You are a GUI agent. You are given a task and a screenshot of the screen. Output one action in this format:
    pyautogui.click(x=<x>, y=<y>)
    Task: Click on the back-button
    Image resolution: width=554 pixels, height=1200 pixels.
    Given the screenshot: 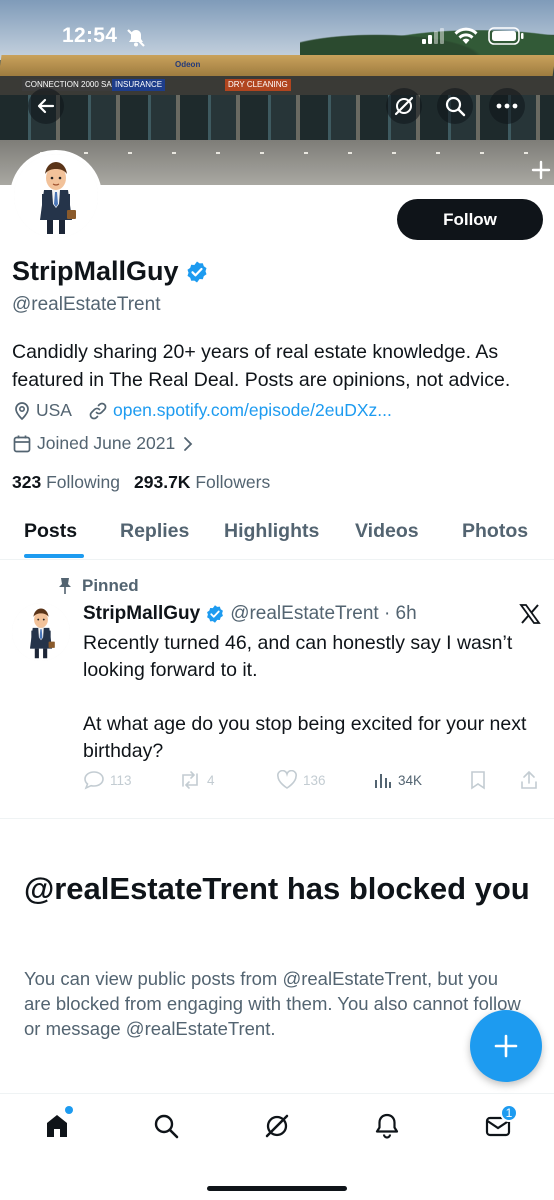 What is the action you would take?
    pyautogui.click(x=46, y=106)
    